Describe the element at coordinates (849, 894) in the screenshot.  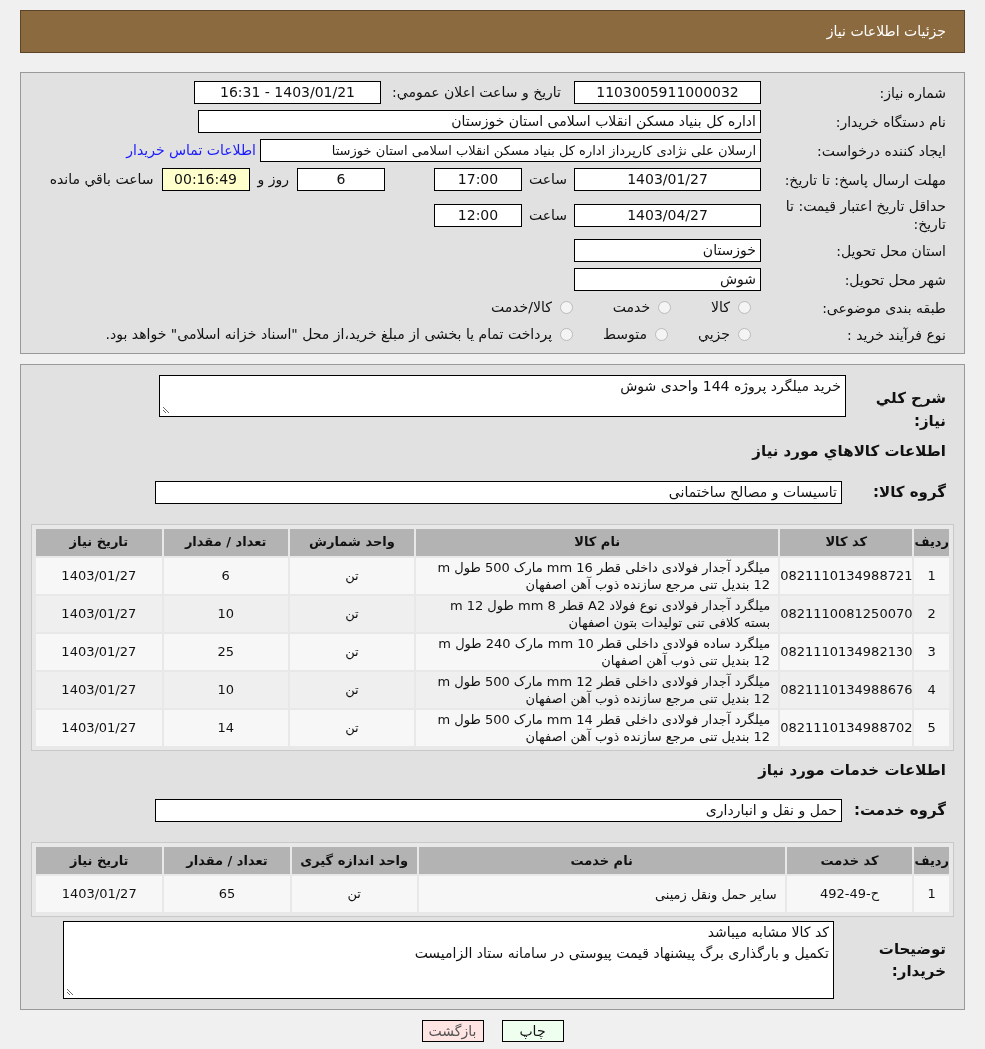
I see `table-cell: ح-49-492` at that location.